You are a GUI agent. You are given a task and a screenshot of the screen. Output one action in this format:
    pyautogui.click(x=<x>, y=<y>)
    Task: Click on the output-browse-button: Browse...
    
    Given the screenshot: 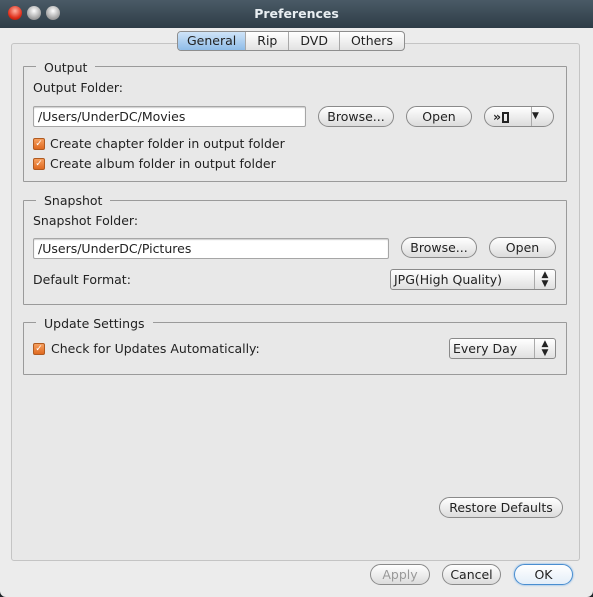 What is the action you would take?
    pyautogui.click(x=356, y=116)
    